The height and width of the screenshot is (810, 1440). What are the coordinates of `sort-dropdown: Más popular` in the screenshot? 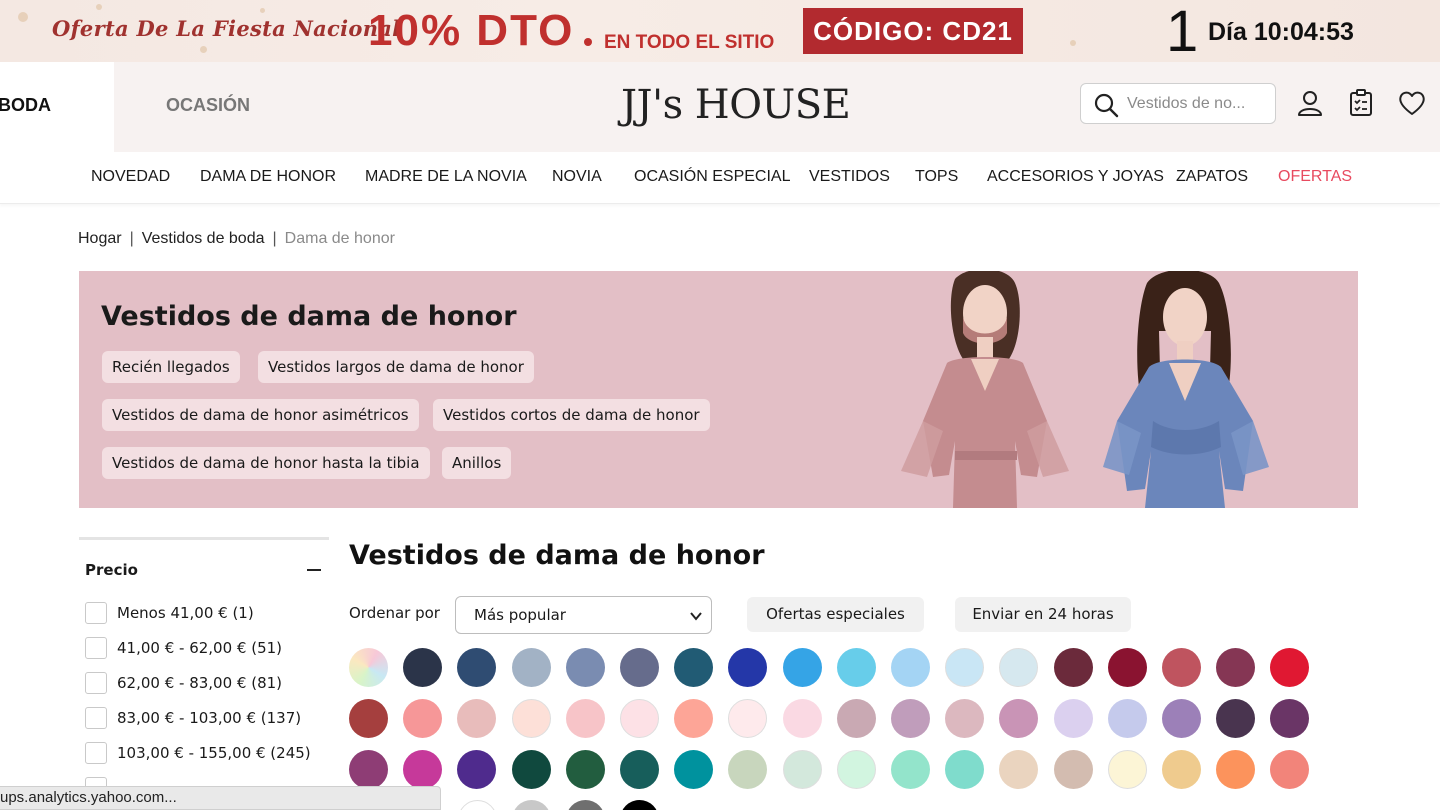 It's located at (583, 615).